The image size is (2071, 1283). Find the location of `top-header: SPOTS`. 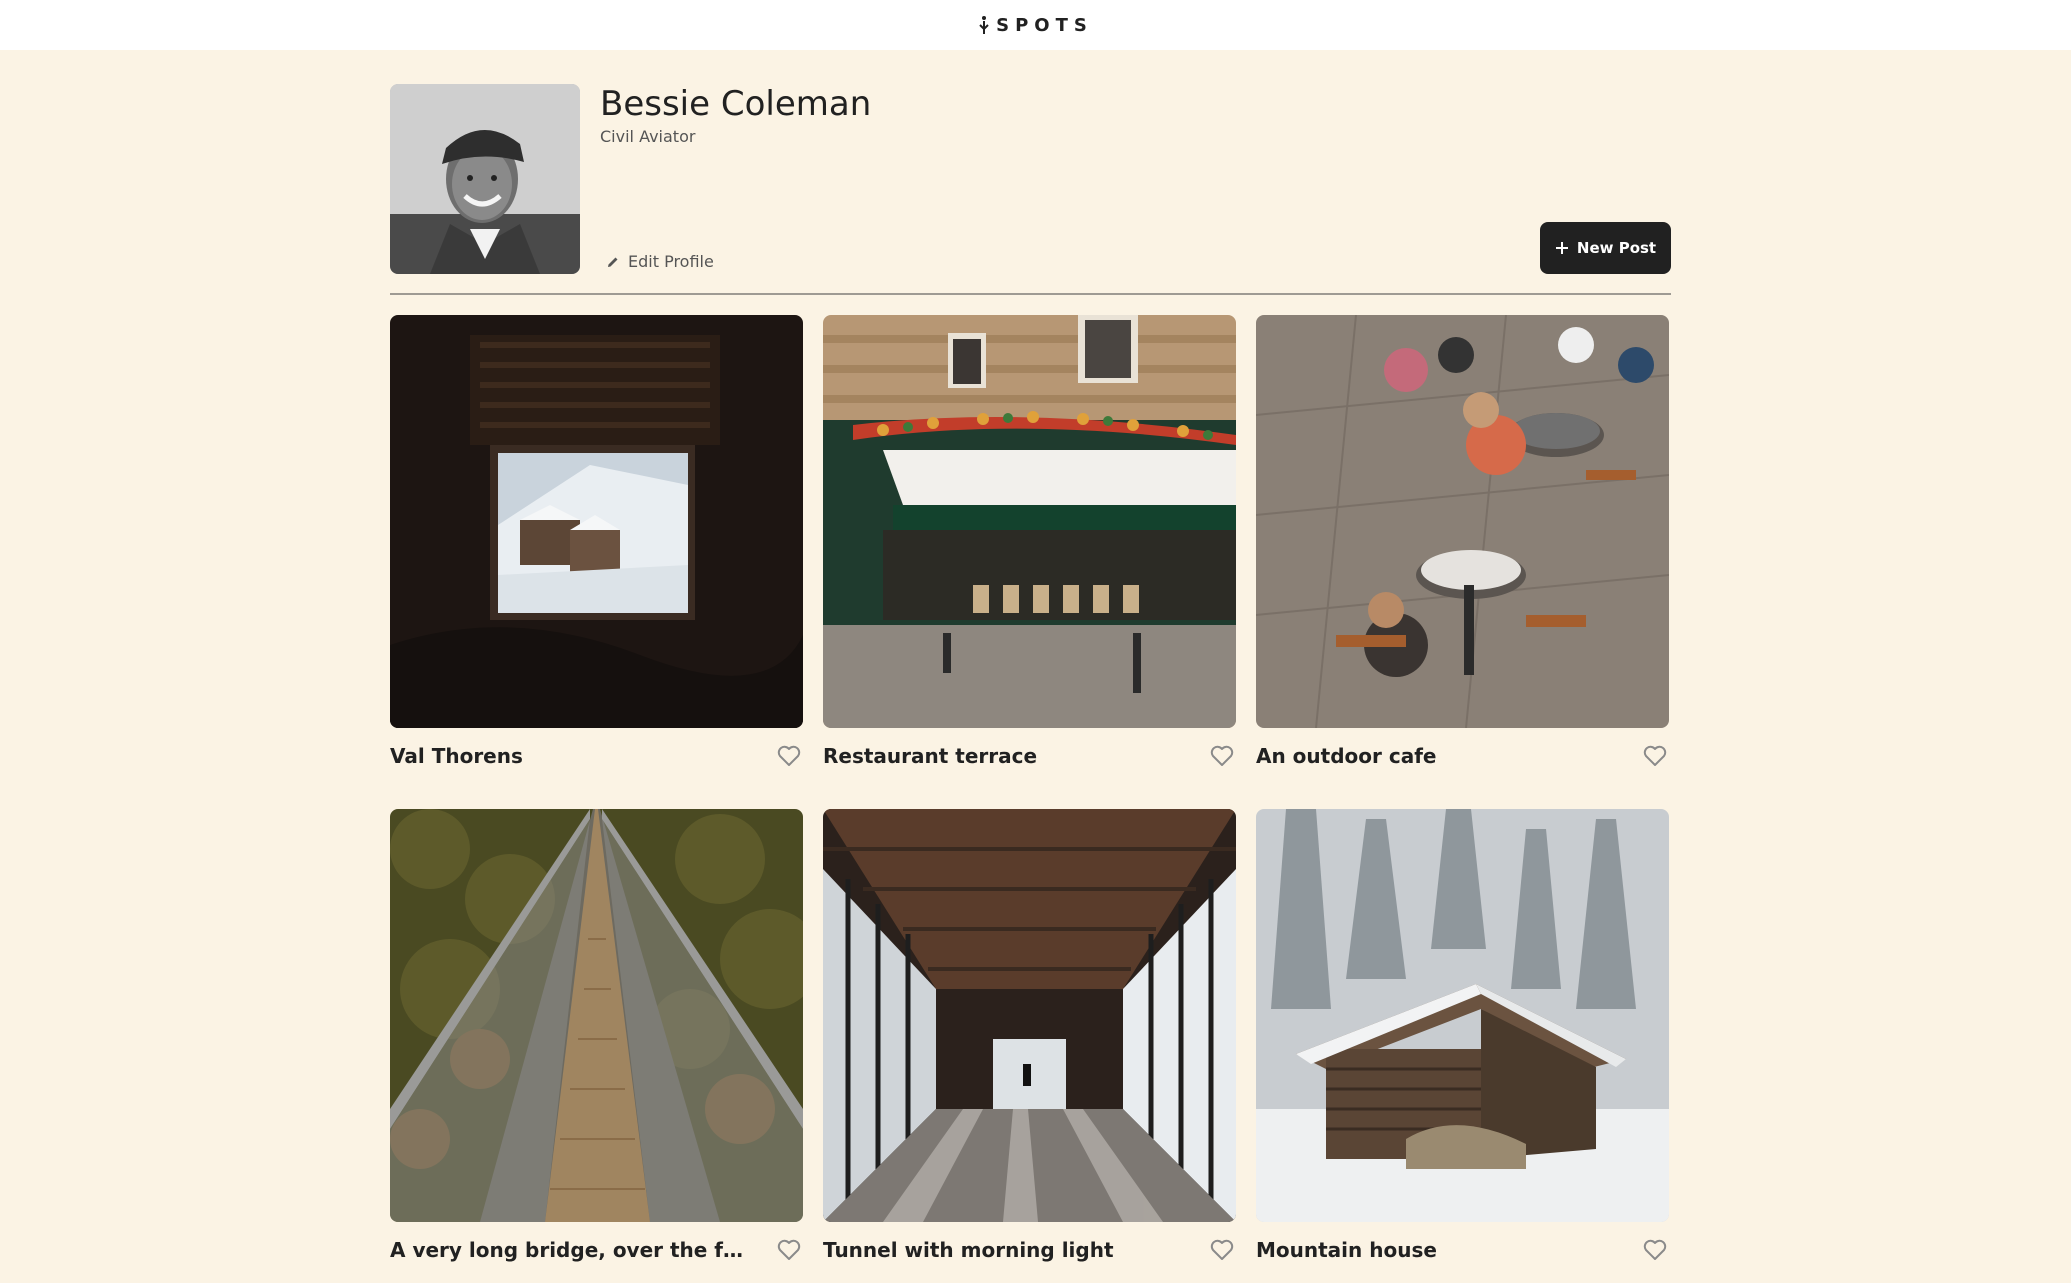

top-header: SPOTS is located at coordinates (1035, 25).